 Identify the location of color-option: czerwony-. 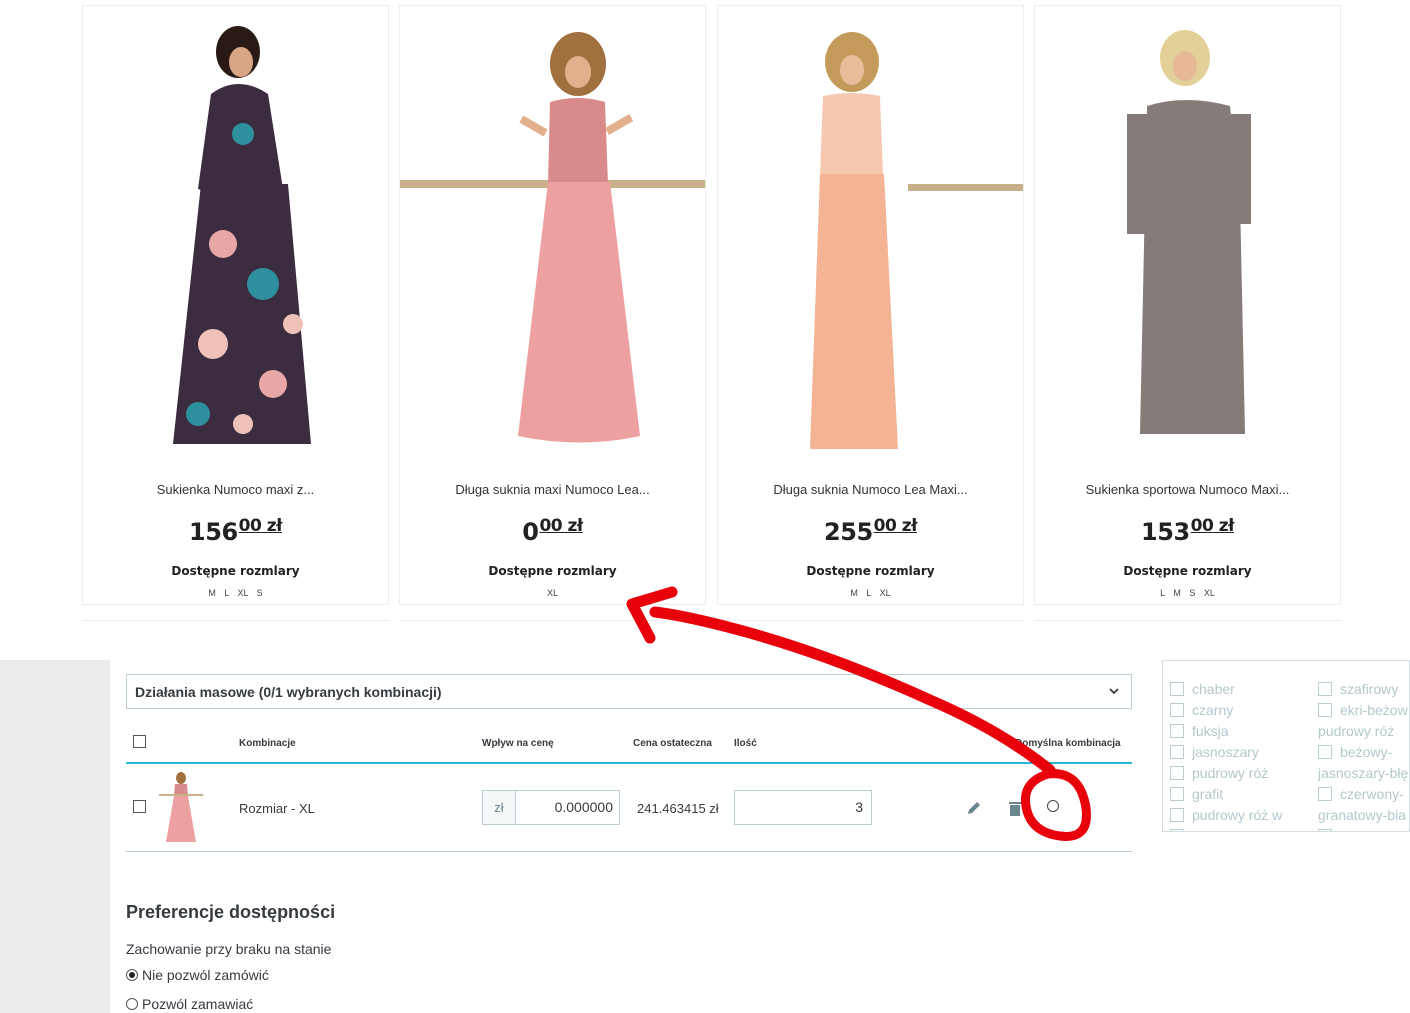
(1361, 794).